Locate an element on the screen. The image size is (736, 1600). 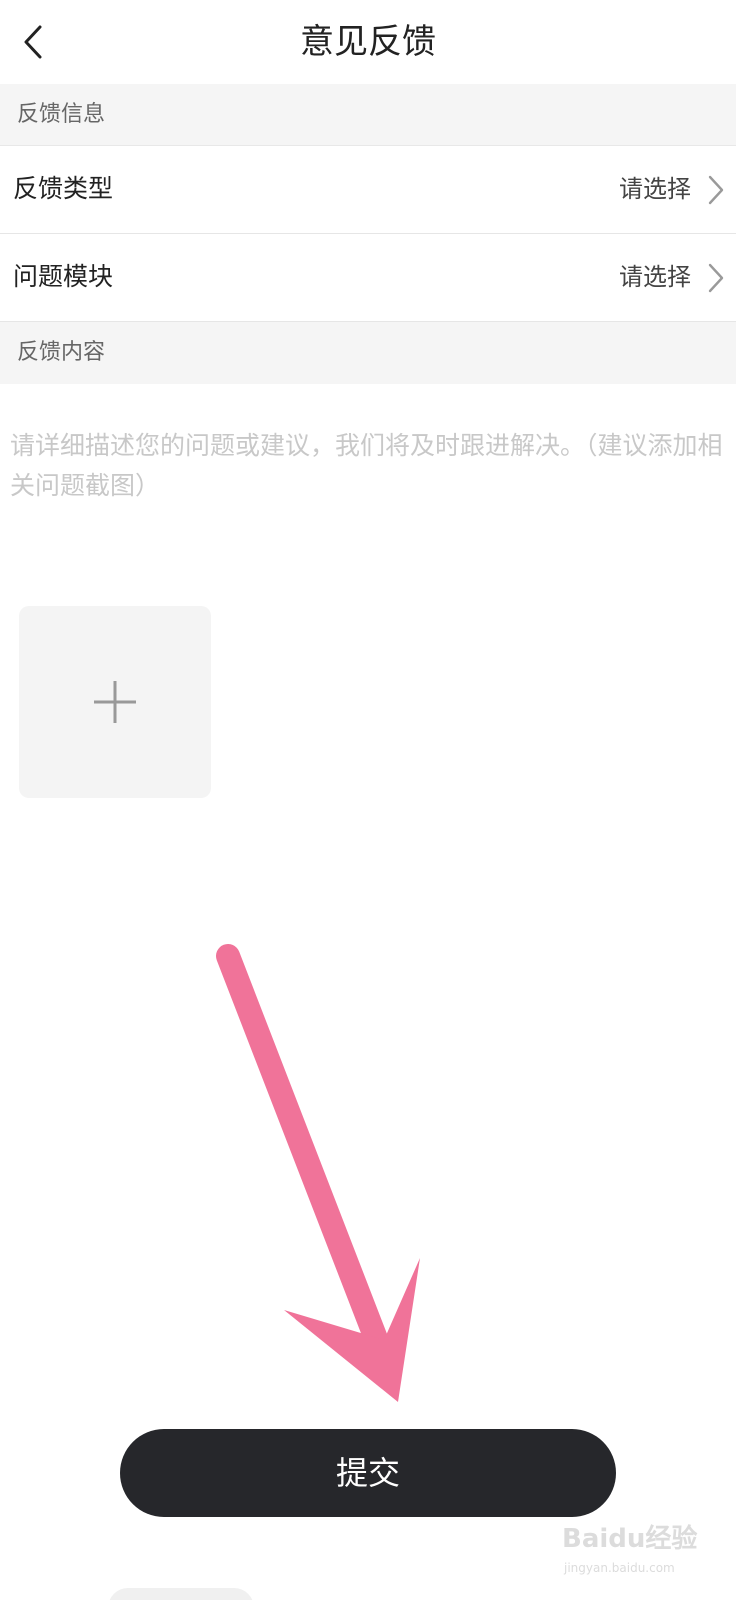
feedback-type-row: 反馈类型 请选择 is located at coordinates (368, 190).